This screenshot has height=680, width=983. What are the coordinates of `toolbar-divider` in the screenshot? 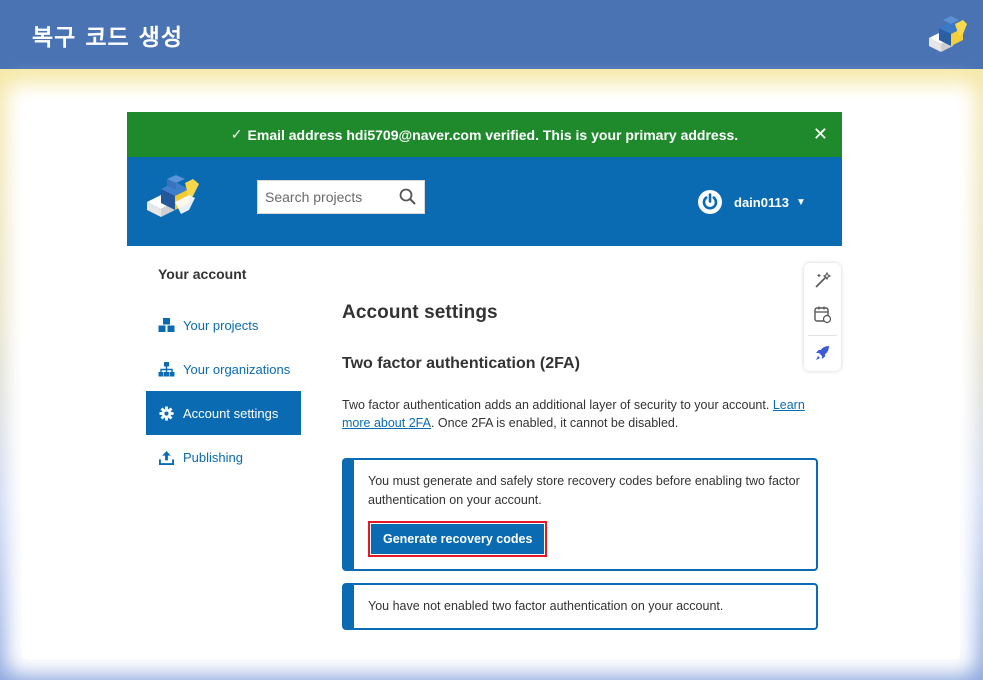 It's located at (822, 335).